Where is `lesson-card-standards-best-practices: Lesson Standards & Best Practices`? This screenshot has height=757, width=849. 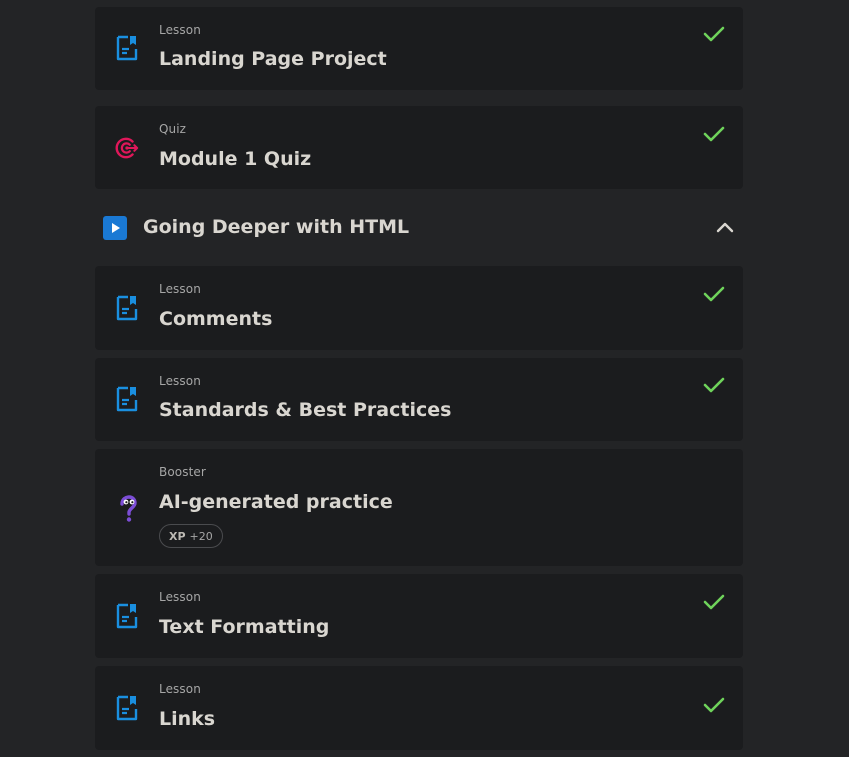
lesson-card-standards-best-practices: Lesson Standards & Best Practices is located at coordinates (419, 399).